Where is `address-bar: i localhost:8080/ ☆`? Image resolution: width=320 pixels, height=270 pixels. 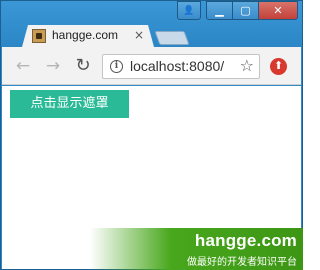 address-bar: i localhost:8080/ ☆ is located at coordinates (181, 66).